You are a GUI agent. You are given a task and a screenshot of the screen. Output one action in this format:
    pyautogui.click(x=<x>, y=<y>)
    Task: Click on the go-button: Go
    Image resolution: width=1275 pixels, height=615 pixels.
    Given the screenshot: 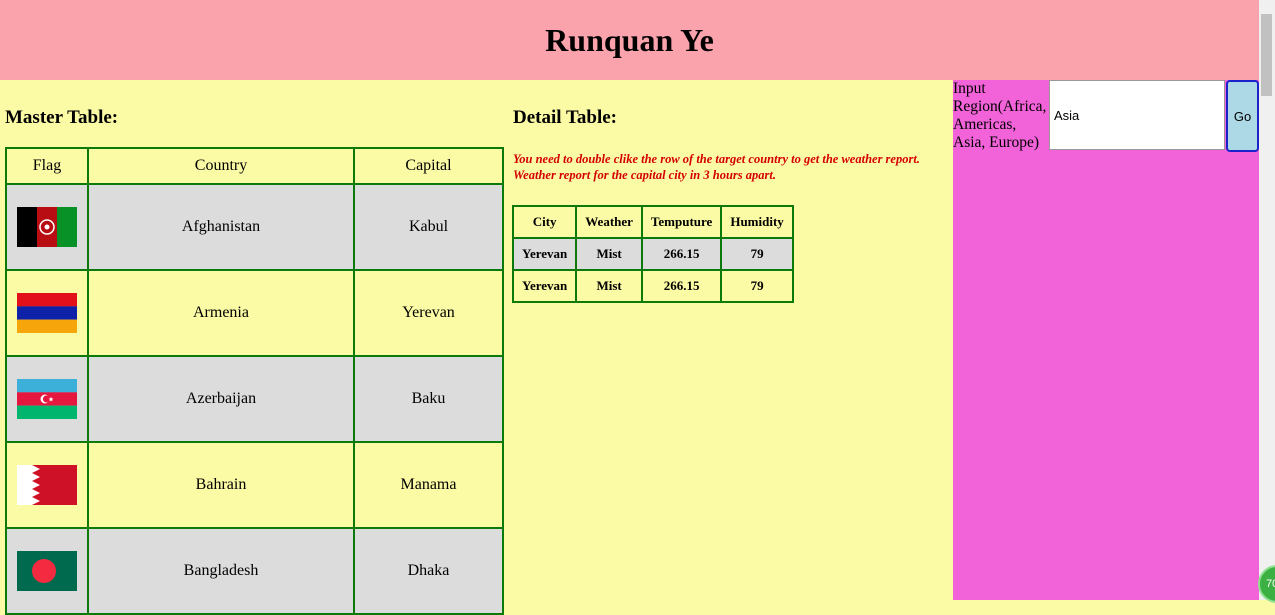 What is the action you would take?
    pyautogui.click(x=1242, y=116)
    